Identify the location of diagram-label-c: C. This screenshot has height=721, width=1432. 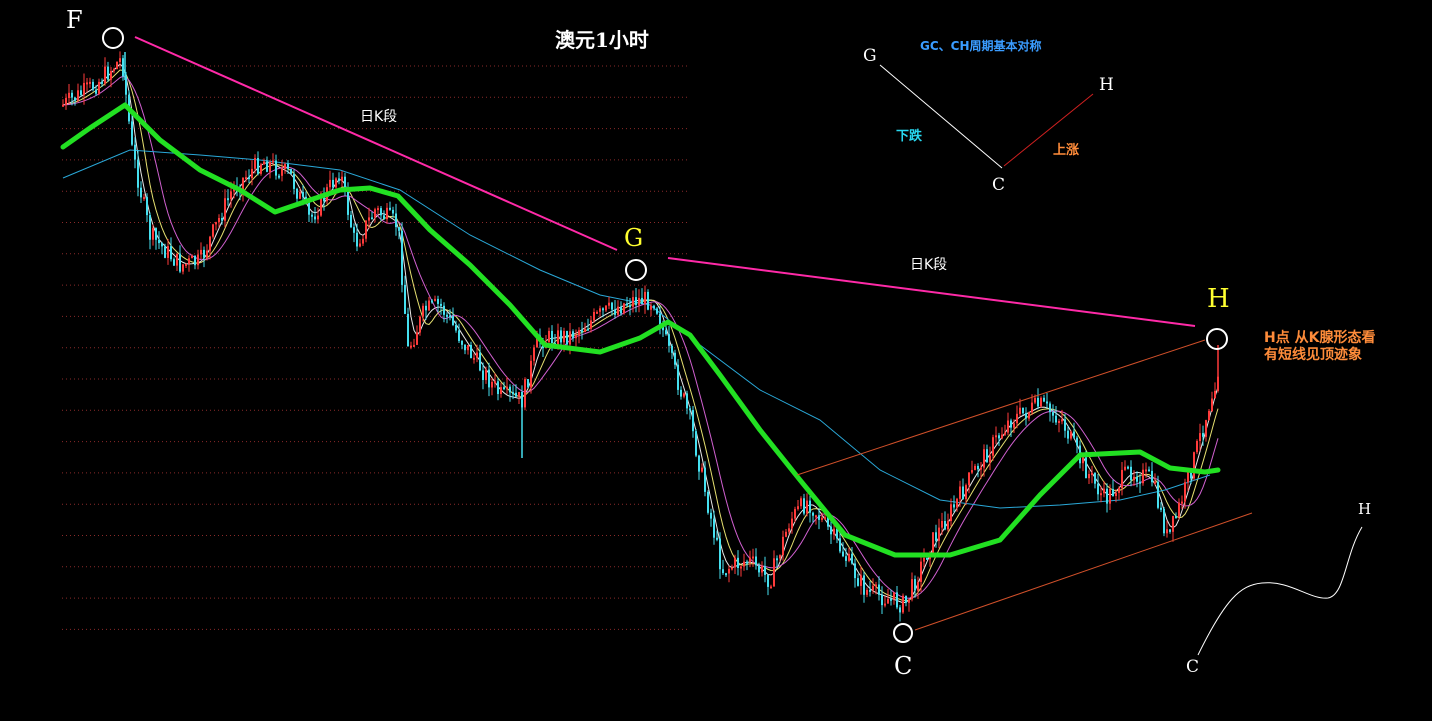
(999, 185).